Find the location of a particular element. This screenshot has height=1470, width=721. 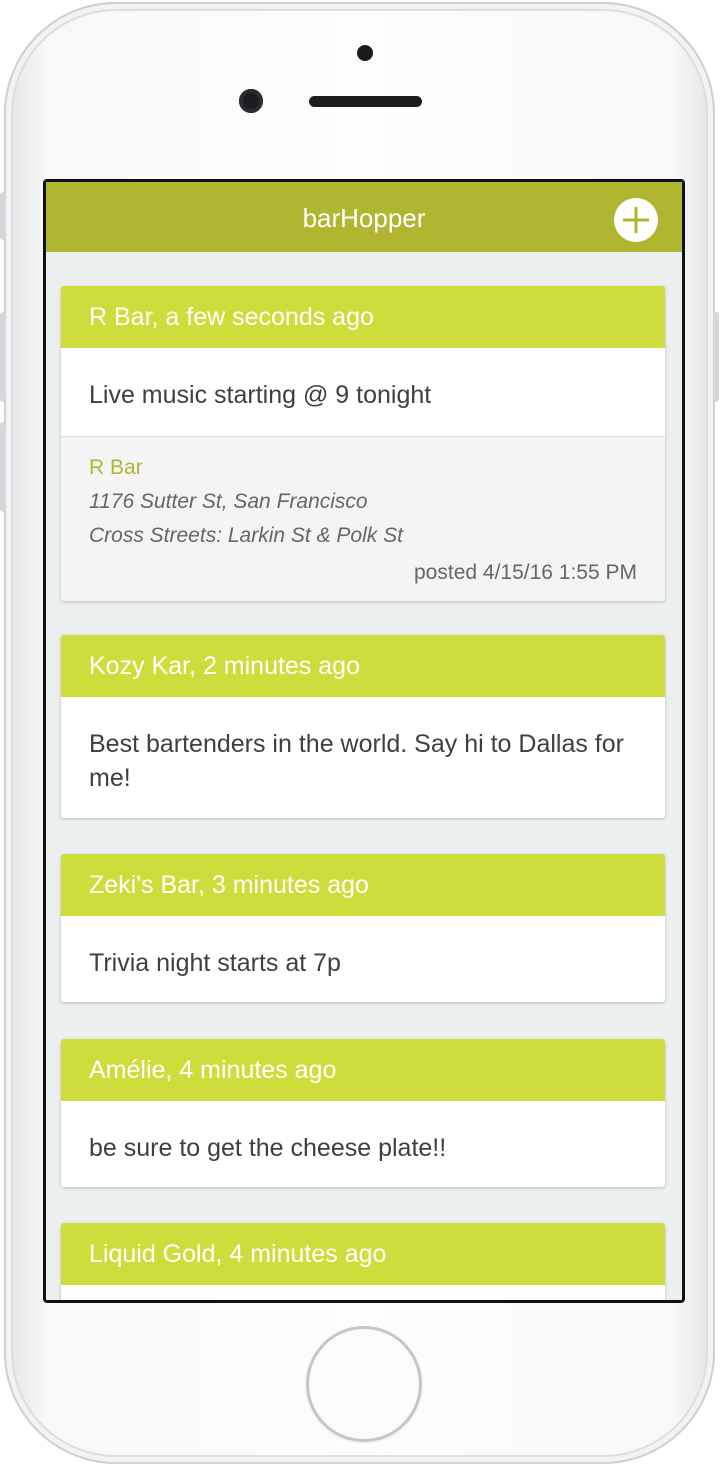

post-header: Kozy Kar, 2 minutes ago is located at coordinates (363, 666).